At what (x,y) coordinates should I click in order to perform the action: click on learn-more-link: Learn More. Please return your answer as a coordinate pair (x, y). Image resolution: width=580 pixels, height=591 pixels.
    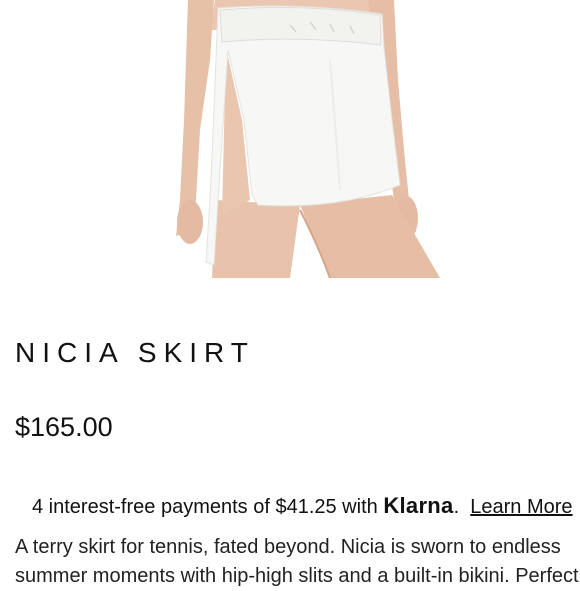
    Looking at the image, I should click on (521, 507).